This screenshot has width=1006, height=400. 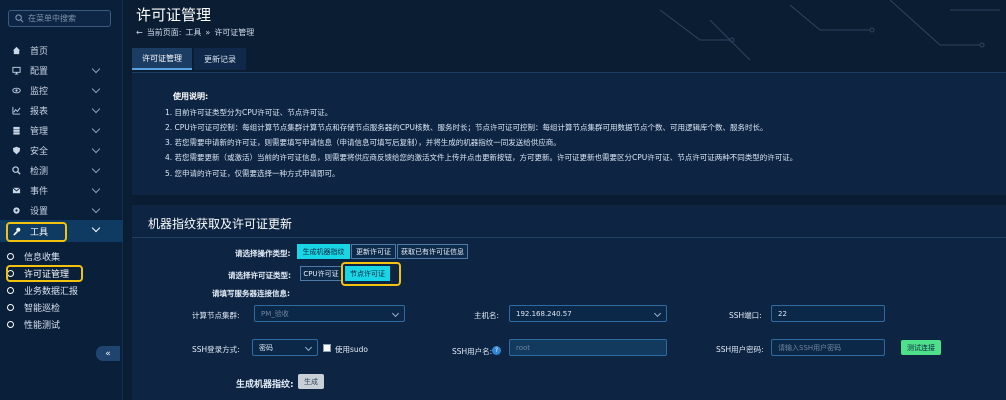 I want to click on host-select-value: 192.168.240.57, so click(x=544, y=313).